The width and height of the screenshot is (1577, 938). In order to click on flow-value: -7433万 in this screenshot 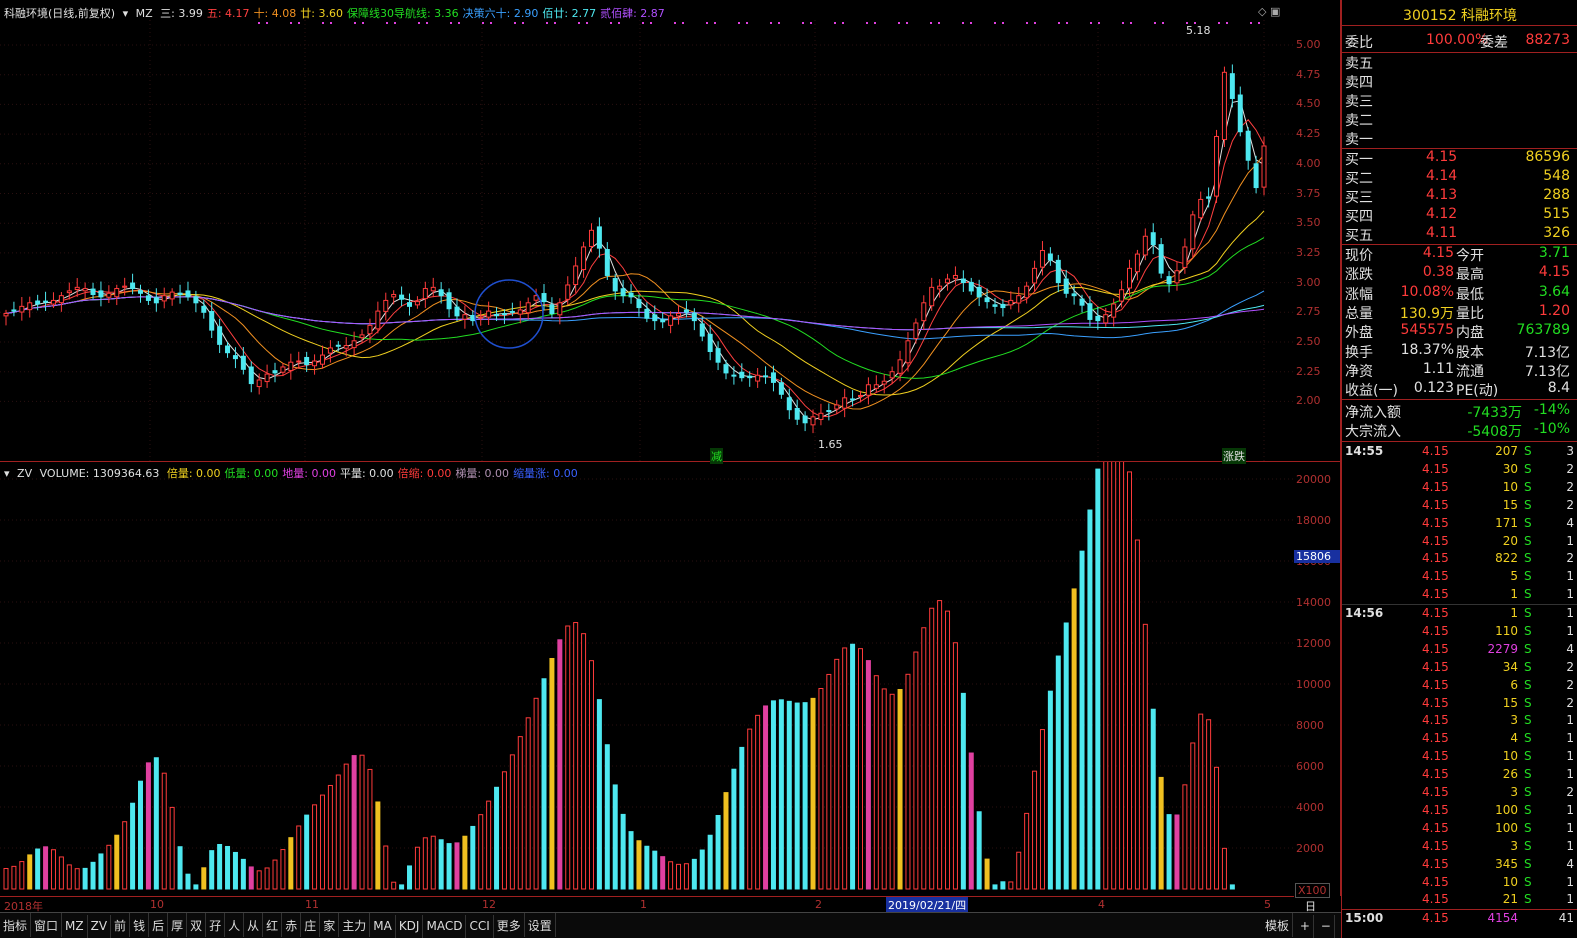, I will do `click(1494, 413)`.